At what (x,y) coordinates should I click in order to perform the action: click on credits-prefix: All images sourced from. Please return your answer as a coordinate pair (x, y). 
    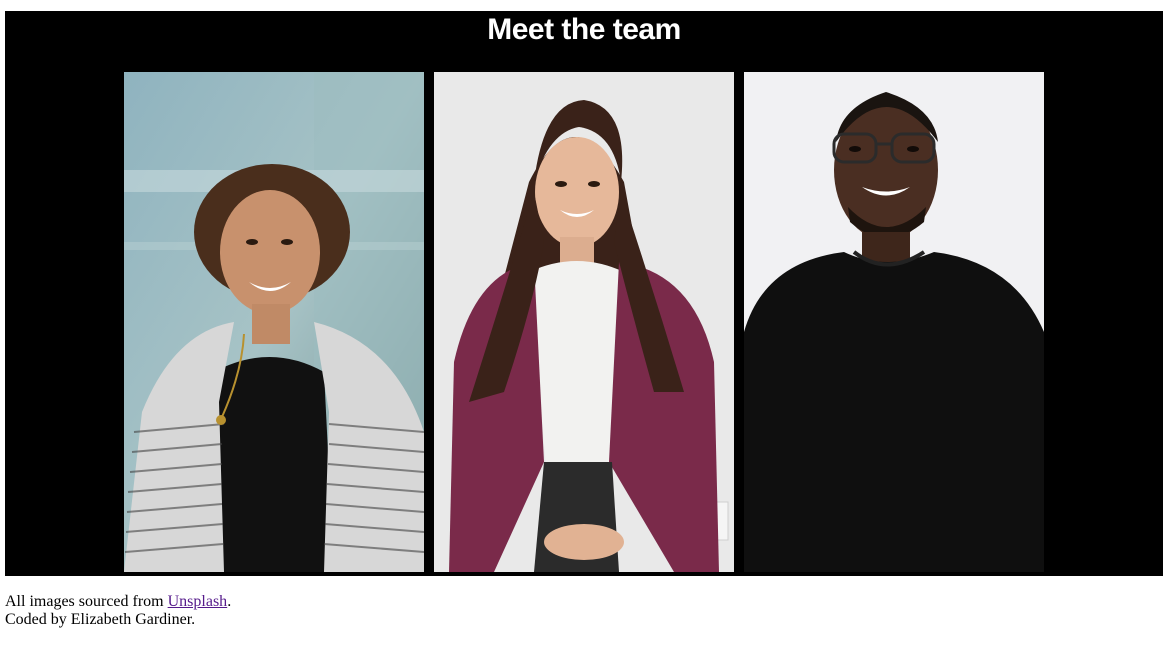
    Looking at the image, I should click on (86, 601).